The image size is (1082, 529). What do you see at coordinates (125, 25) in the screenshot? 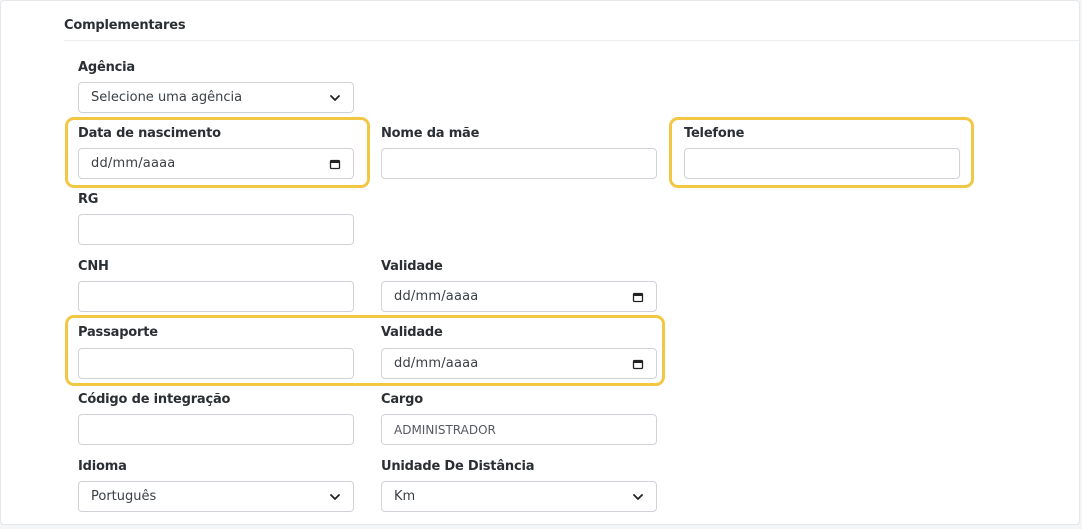
I see `section-title: Complementares` at bounding box center [125, 25].